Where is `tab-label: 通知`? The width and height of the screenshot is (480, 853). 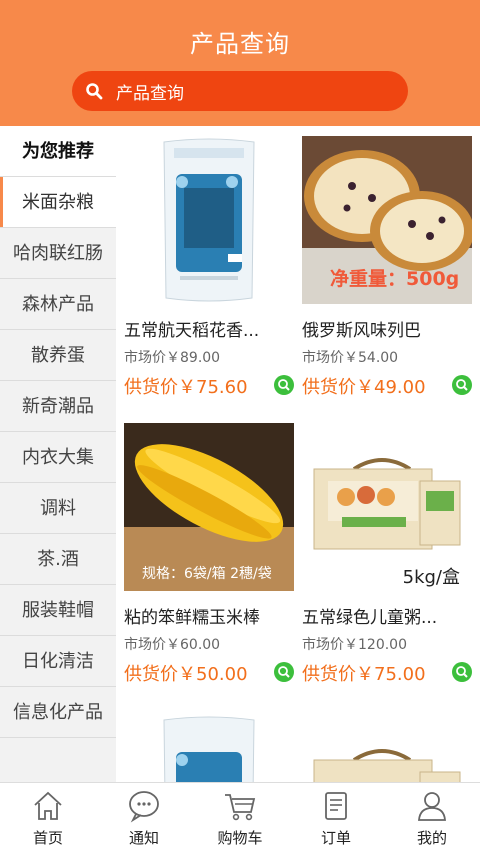 tab-label: 通知 is located at coordinates (143, 838).